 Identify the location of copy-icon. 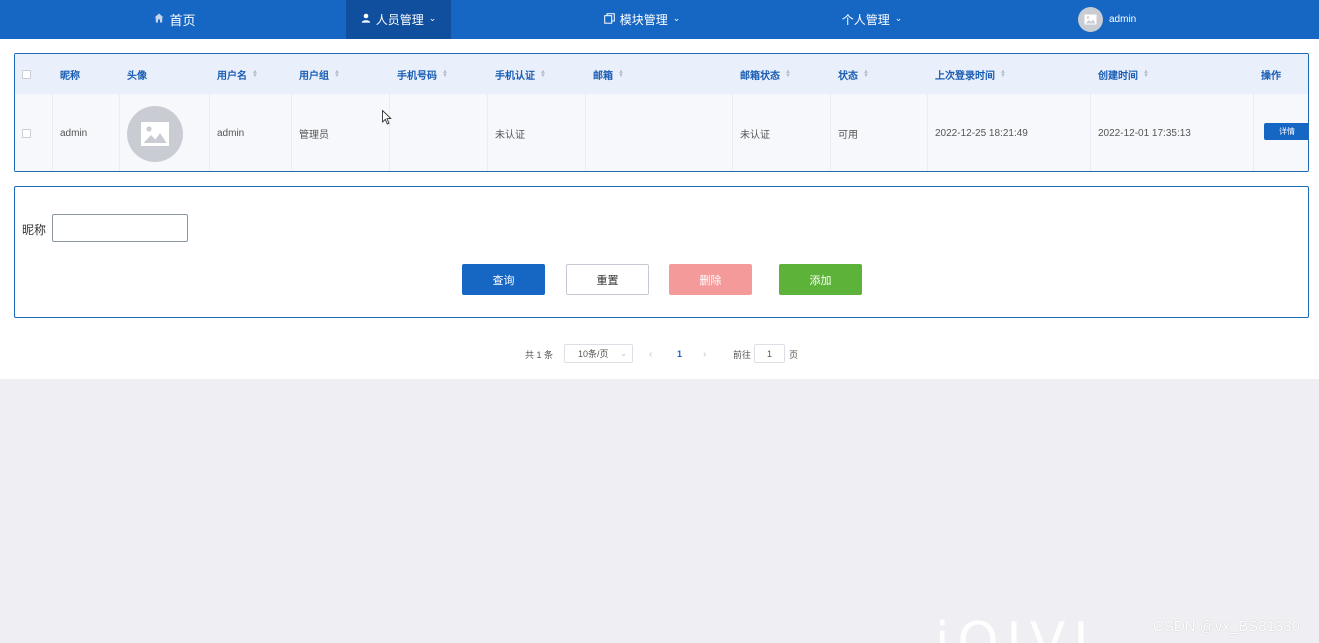
(609, 19).